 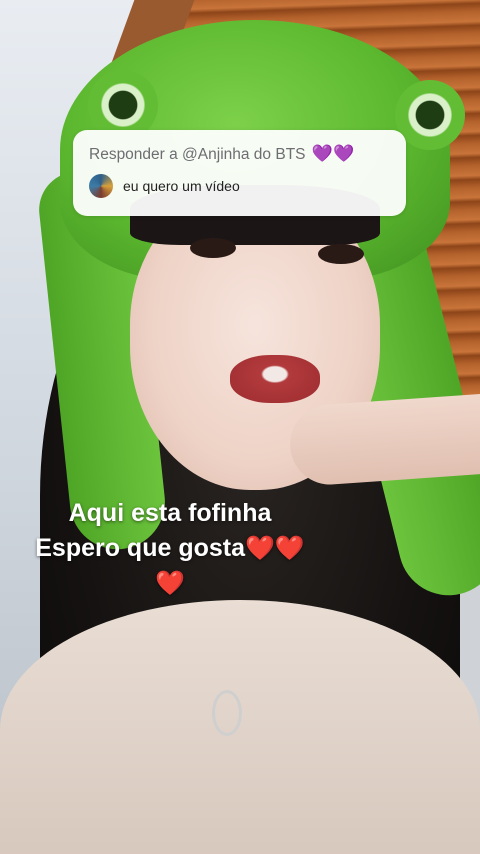 What do you see at coordinates (170, 583) in the screenshot?
I see `heart-icon: ❤️` at bounding box center [170, 583].